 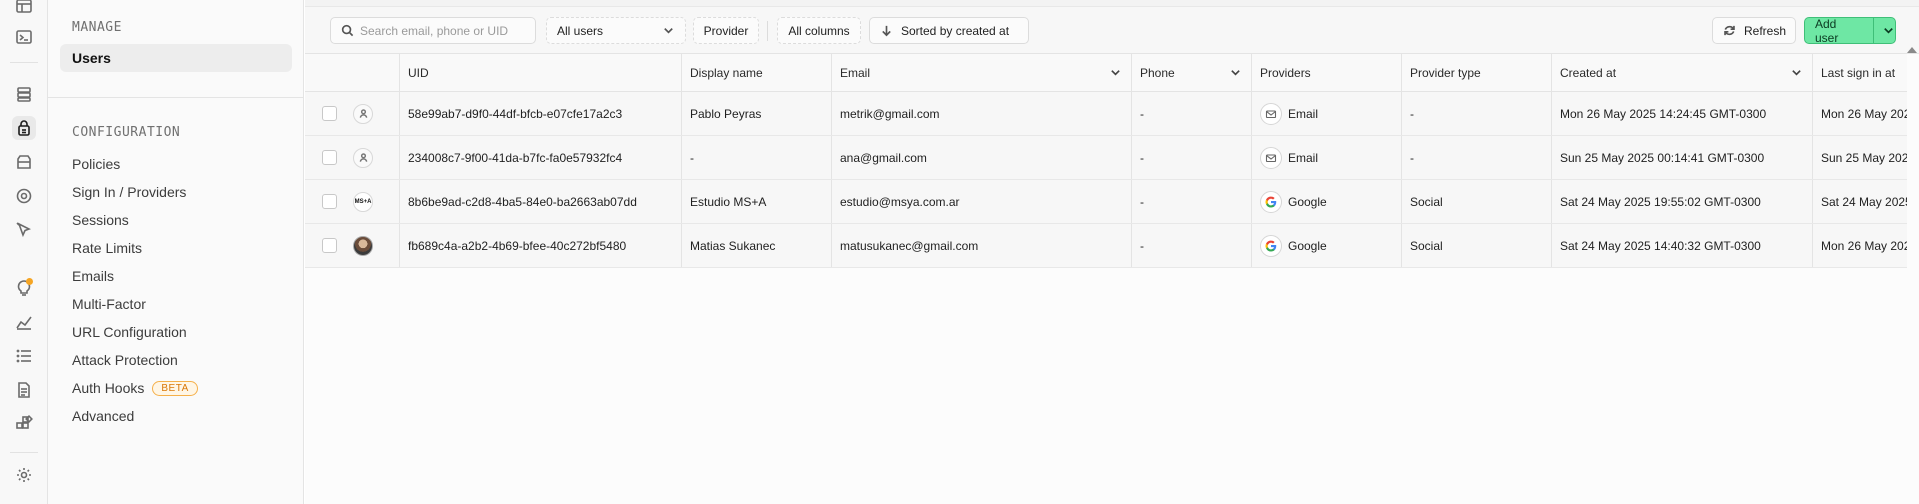 I want to click on api-docs-icon, so click(x=24, y=390).